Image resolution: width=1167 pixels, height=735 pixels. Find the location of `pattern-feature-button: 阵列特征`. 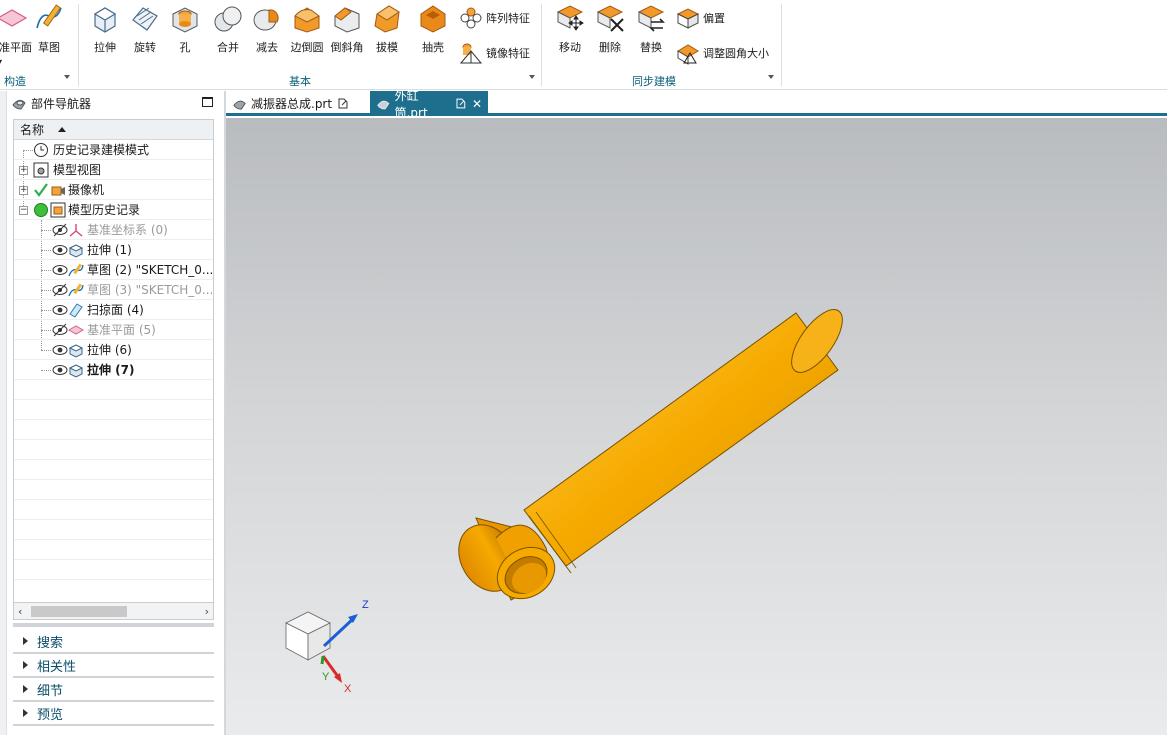

pattern-feature-button: 阵列特征 is located at coordinates (494, 18).